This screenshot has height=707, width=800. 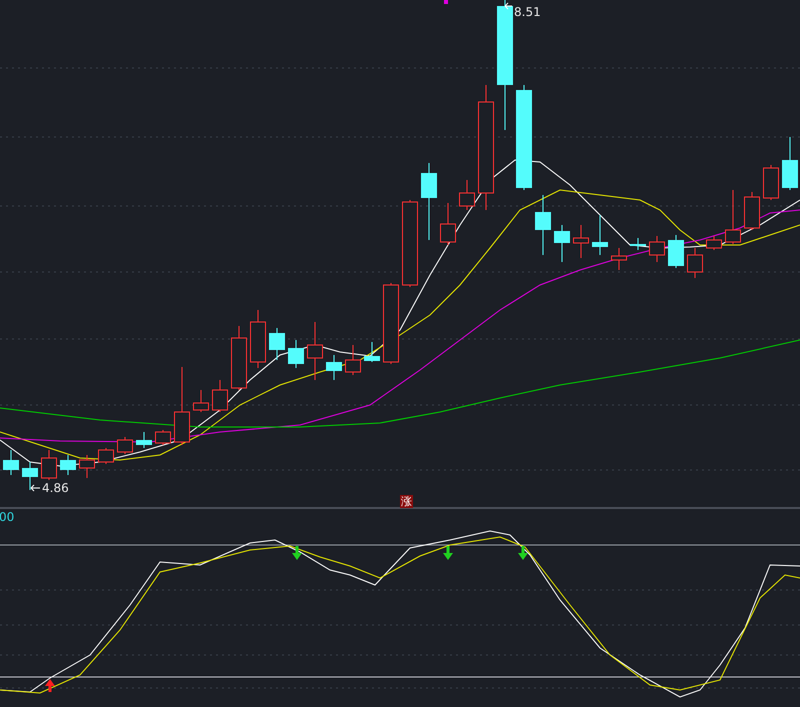 I want to click on up-arrow-icon, so click(x=50, y=685).